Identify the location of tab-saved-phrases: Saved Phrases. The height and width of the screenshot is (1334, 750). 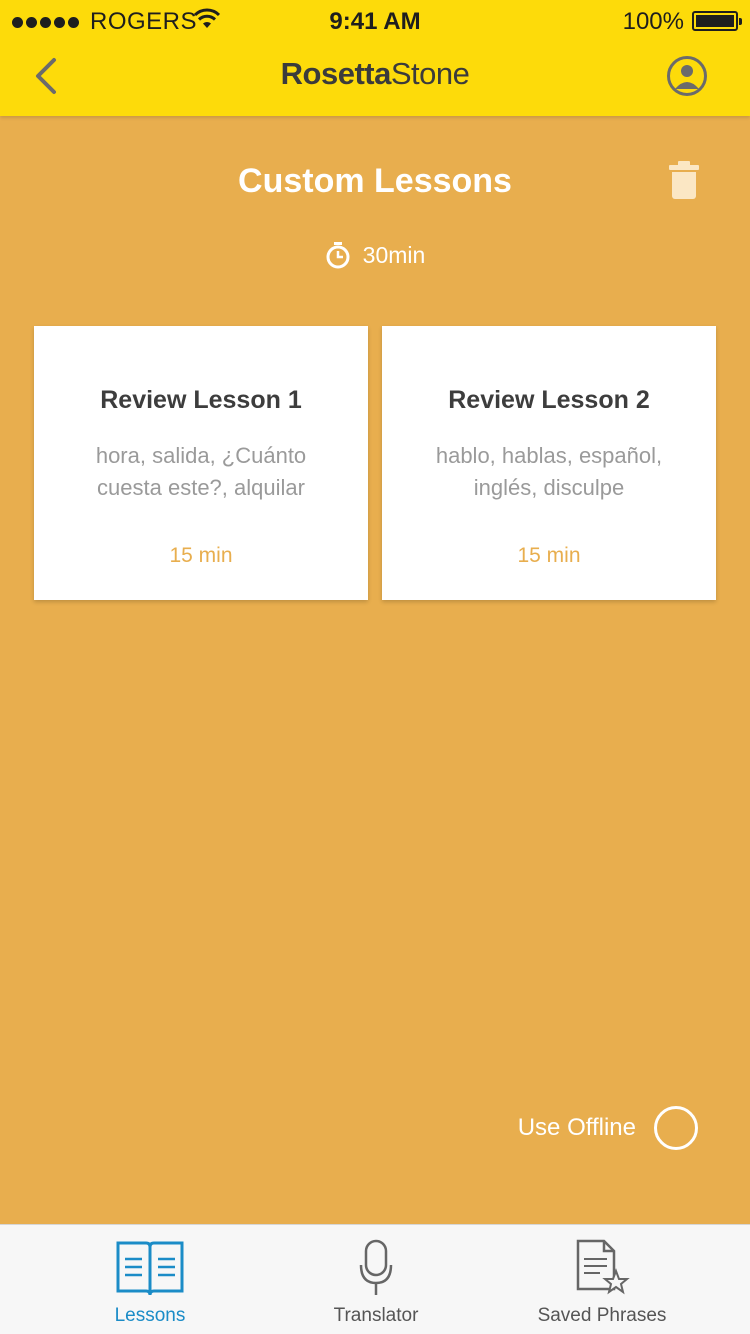
(602, 1279).